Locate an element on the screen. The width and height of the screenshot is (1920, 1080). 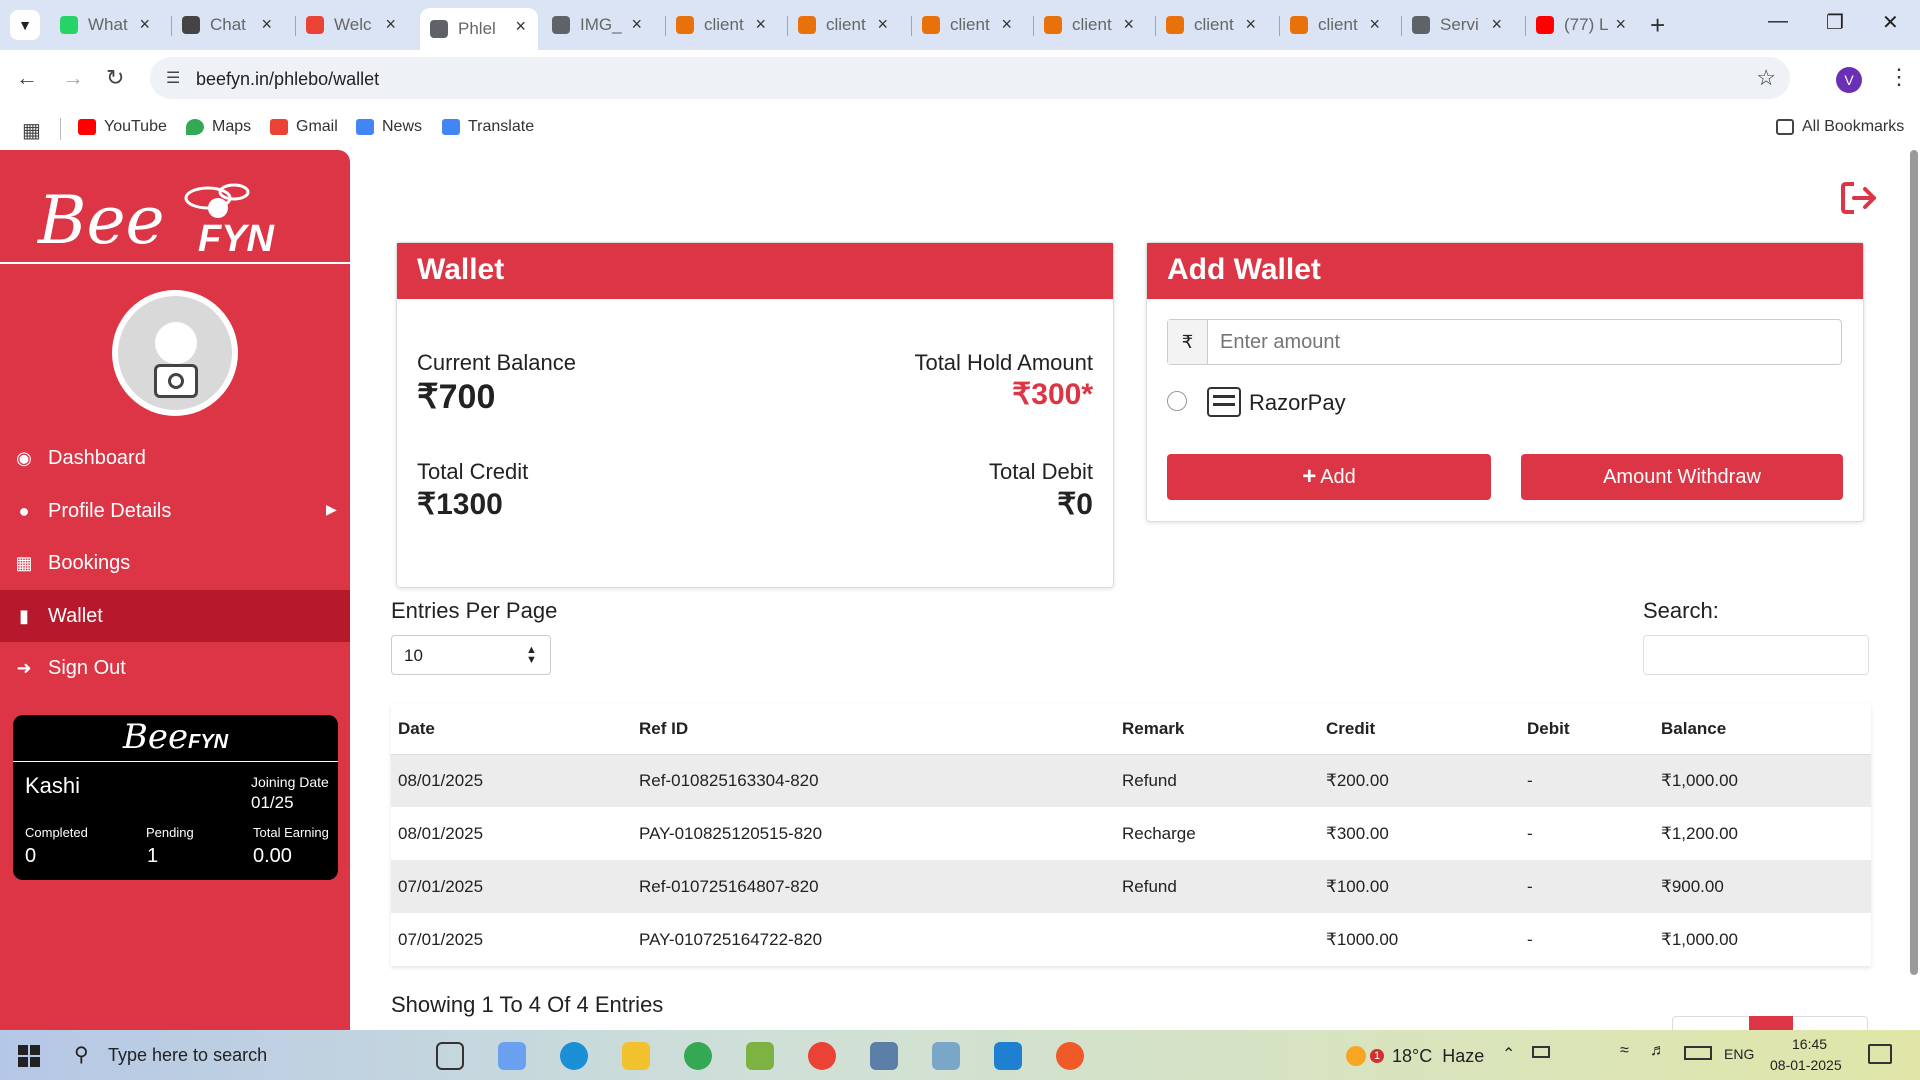
browser-tab: IMG_ × is located at coordinates (598, 25).